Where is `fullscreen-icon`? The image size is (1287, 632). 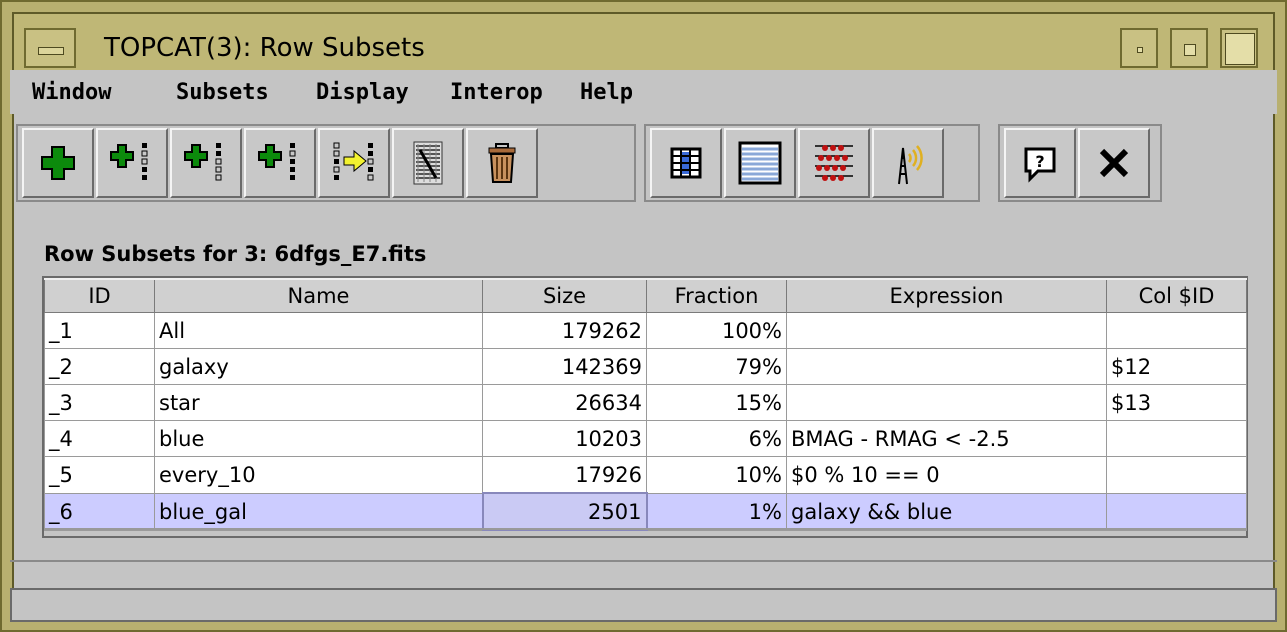 fullscreen-icon is located at coordinates (1240, 49).